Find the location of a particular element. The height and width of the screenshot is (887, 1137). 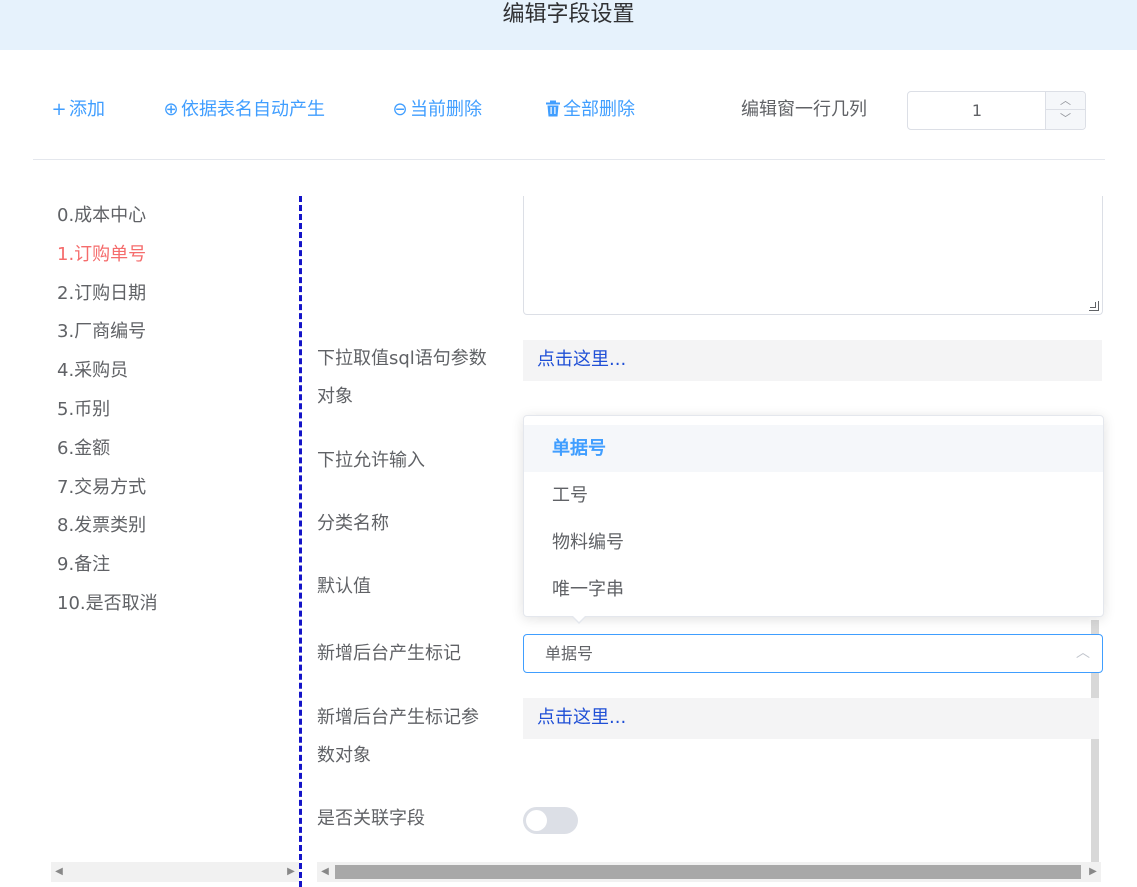

form-horizontal-scrollbar: ◀ ▶ is located at coordinates (709, 872).